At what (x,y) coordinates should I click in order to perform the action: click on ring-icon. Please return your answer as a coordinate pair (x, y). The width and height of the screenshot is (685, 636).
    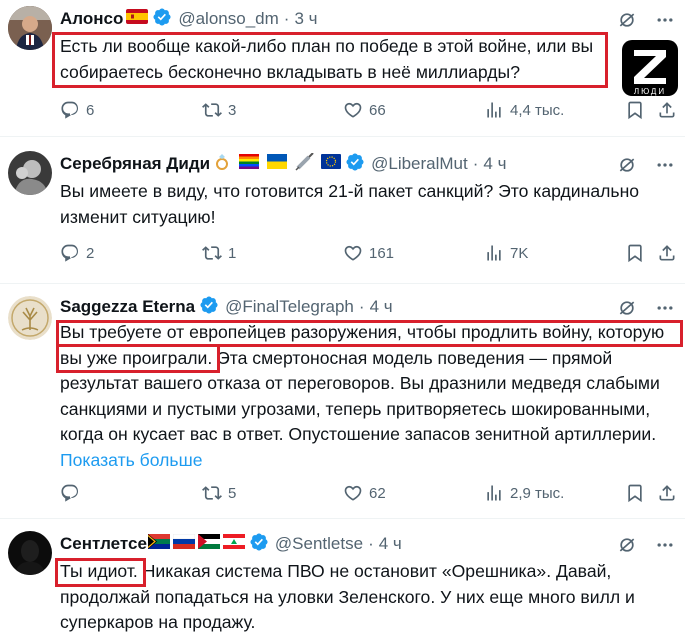
    Looking at the image, I should click on (222, 164).